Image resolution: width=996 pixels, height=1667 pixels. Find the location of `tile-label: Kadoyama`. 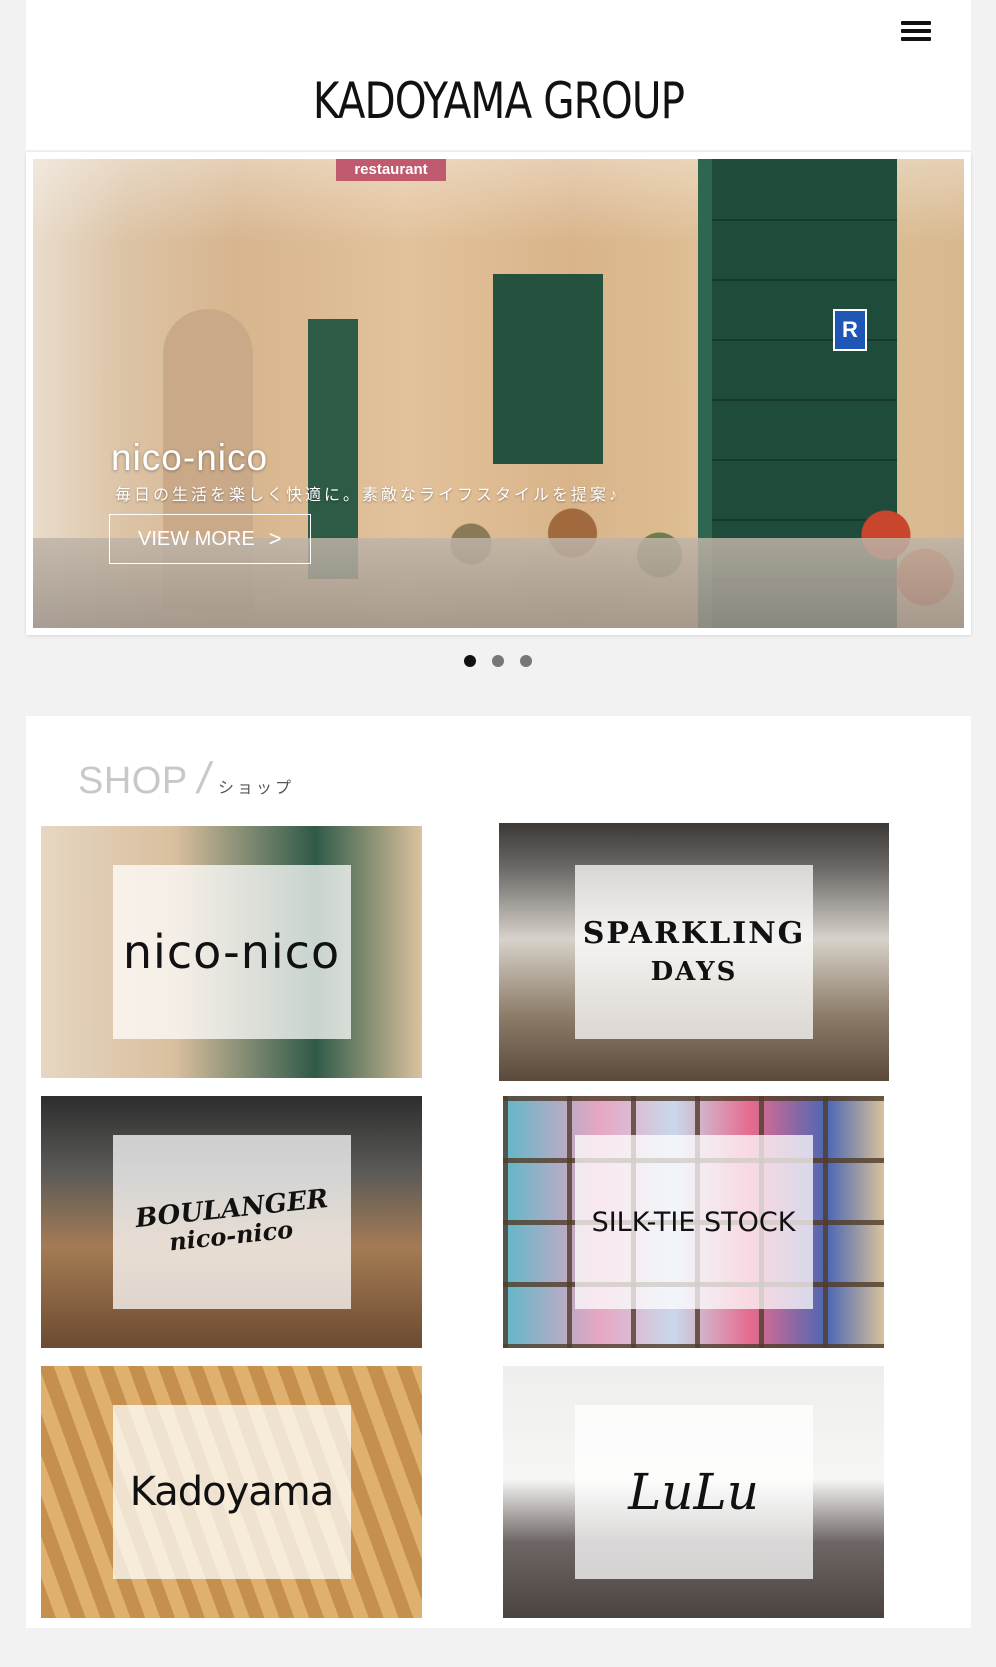

tile-label: Kadoyama is located at coordinates (232, 1492).